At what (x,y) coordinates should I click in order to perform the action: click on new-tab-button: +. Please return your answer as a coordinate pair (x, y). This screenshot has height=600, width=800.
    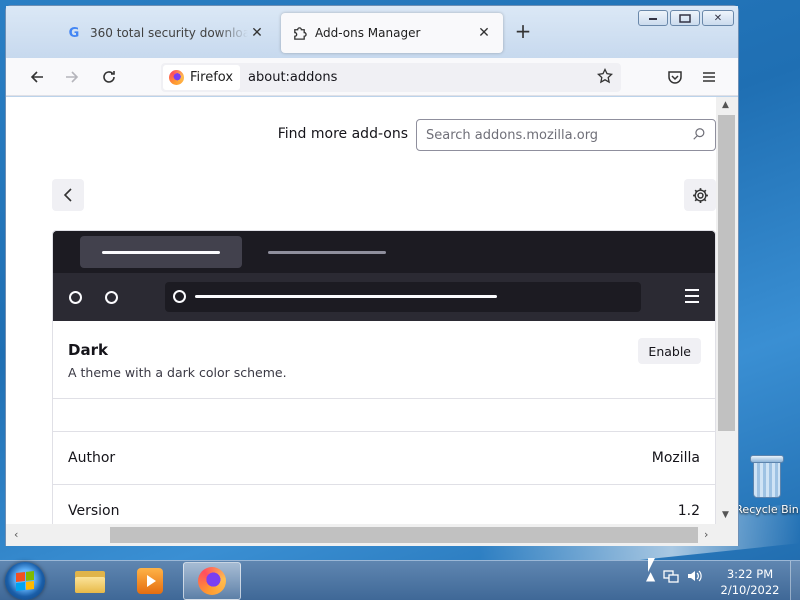
    Looking at the image, I should click on (523, 32).